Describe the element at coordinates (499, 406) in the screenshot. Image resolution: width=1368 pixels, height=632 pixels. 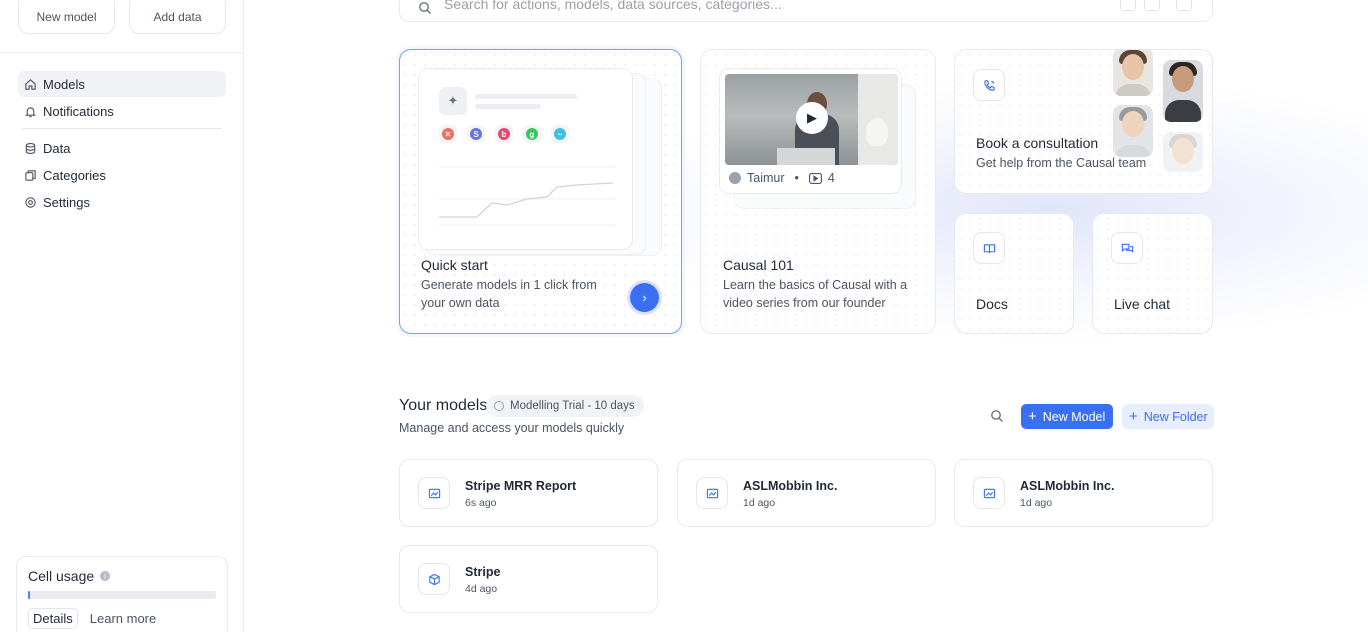
I see `clock-icon` at that location.